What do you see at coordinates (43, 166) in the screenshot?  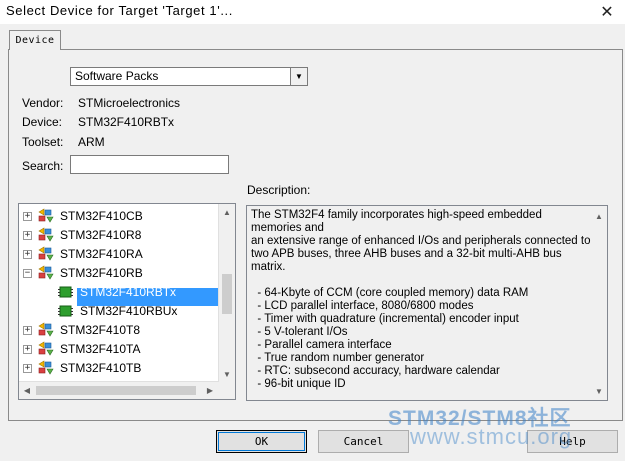 I see `search-label: Search:` at bounding box center [43, 166].